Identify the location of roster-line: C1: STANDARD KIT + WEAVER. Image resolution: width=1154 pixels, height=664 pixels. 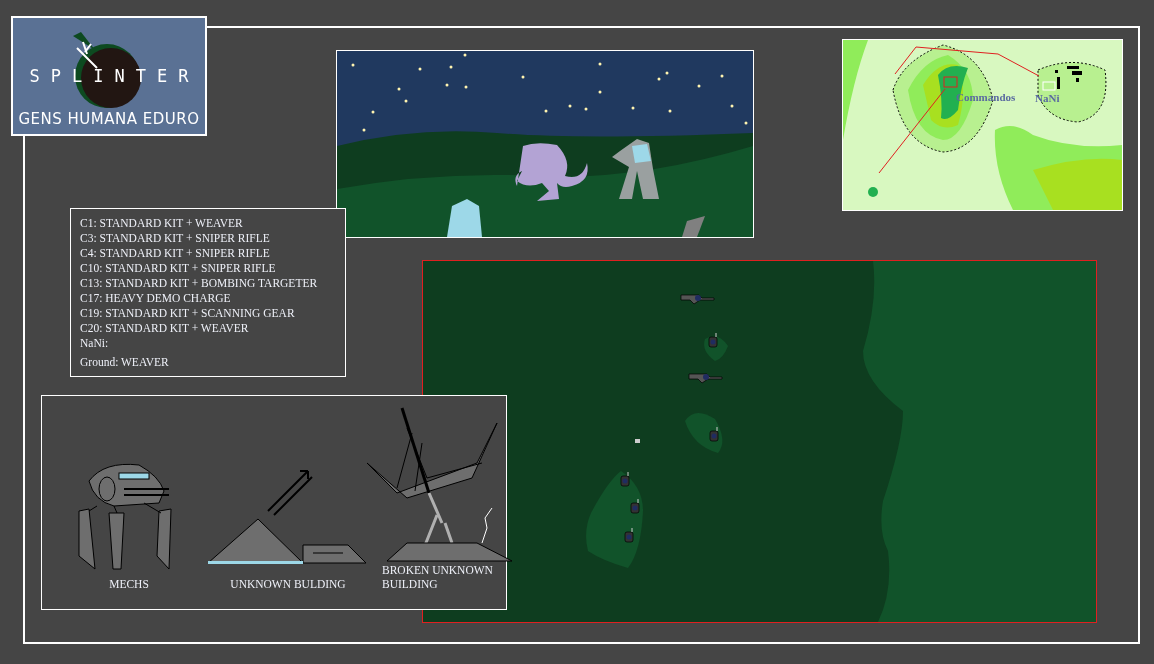
(162, 223).